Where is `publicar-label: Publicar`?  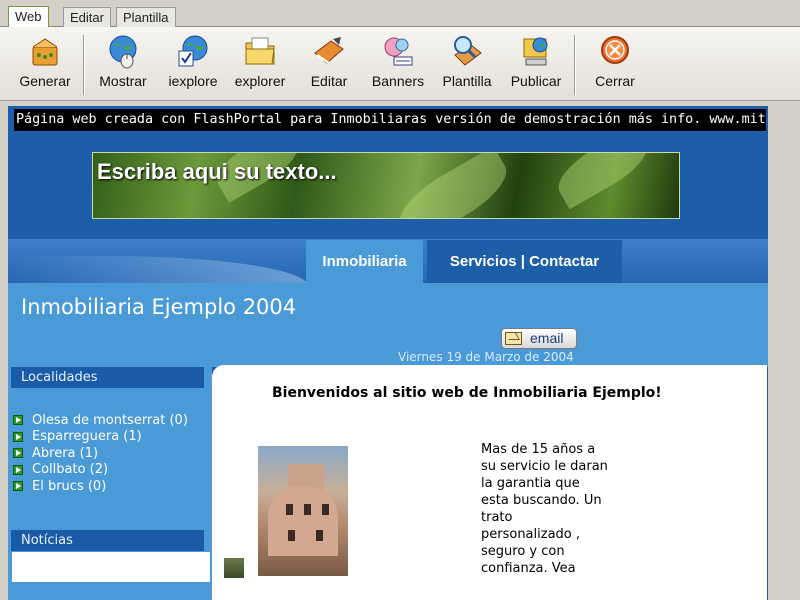 publicar-label: Publicar is located at coordinates (536, 81).